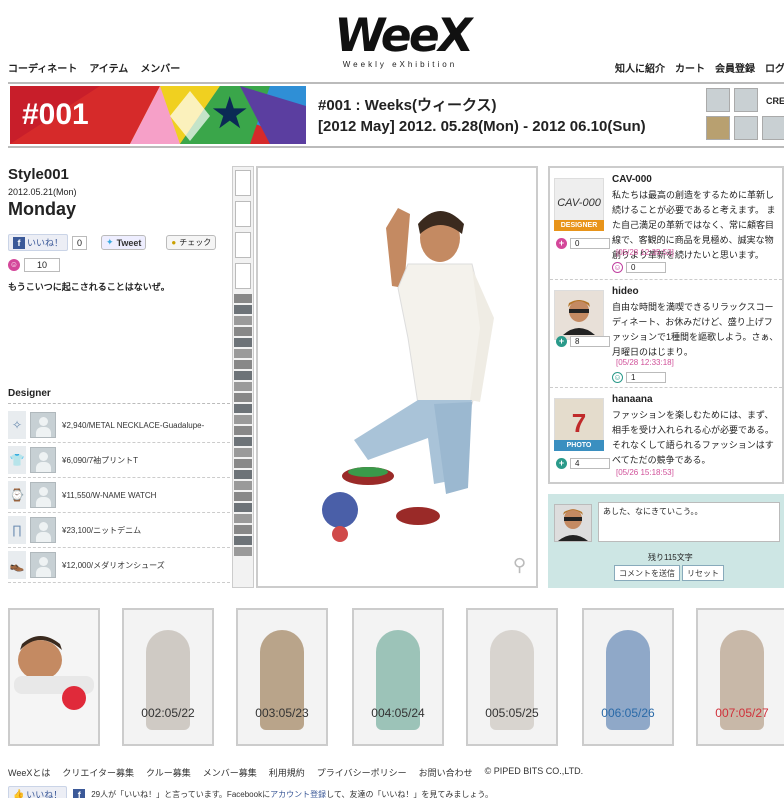 The image size is (784, 798). I want to click on list-item: ⌚ ¥11,550/W-NAME WATCH, so click(119, 495).